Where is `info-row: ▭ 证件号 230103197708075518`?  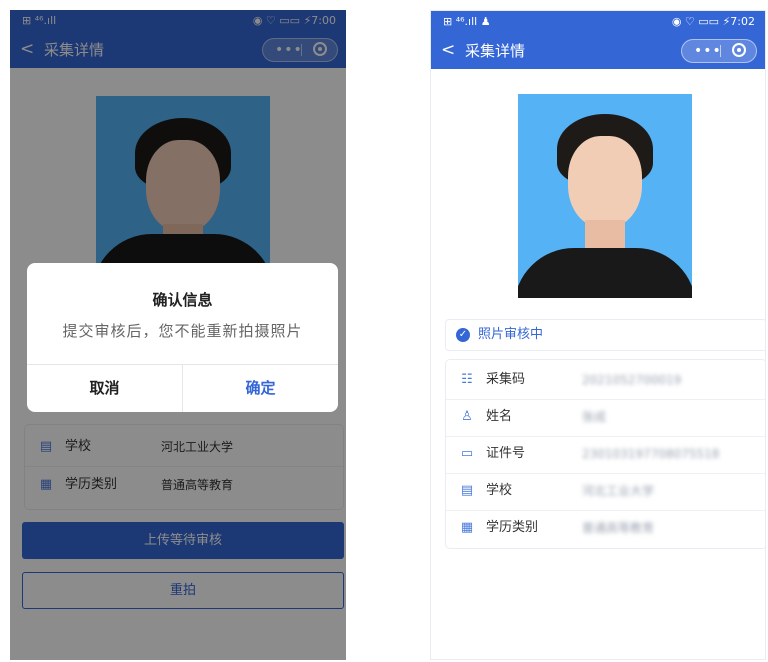 info-row: ▭ 证件号 230103197708075518 is located at coordinates (605, 455).